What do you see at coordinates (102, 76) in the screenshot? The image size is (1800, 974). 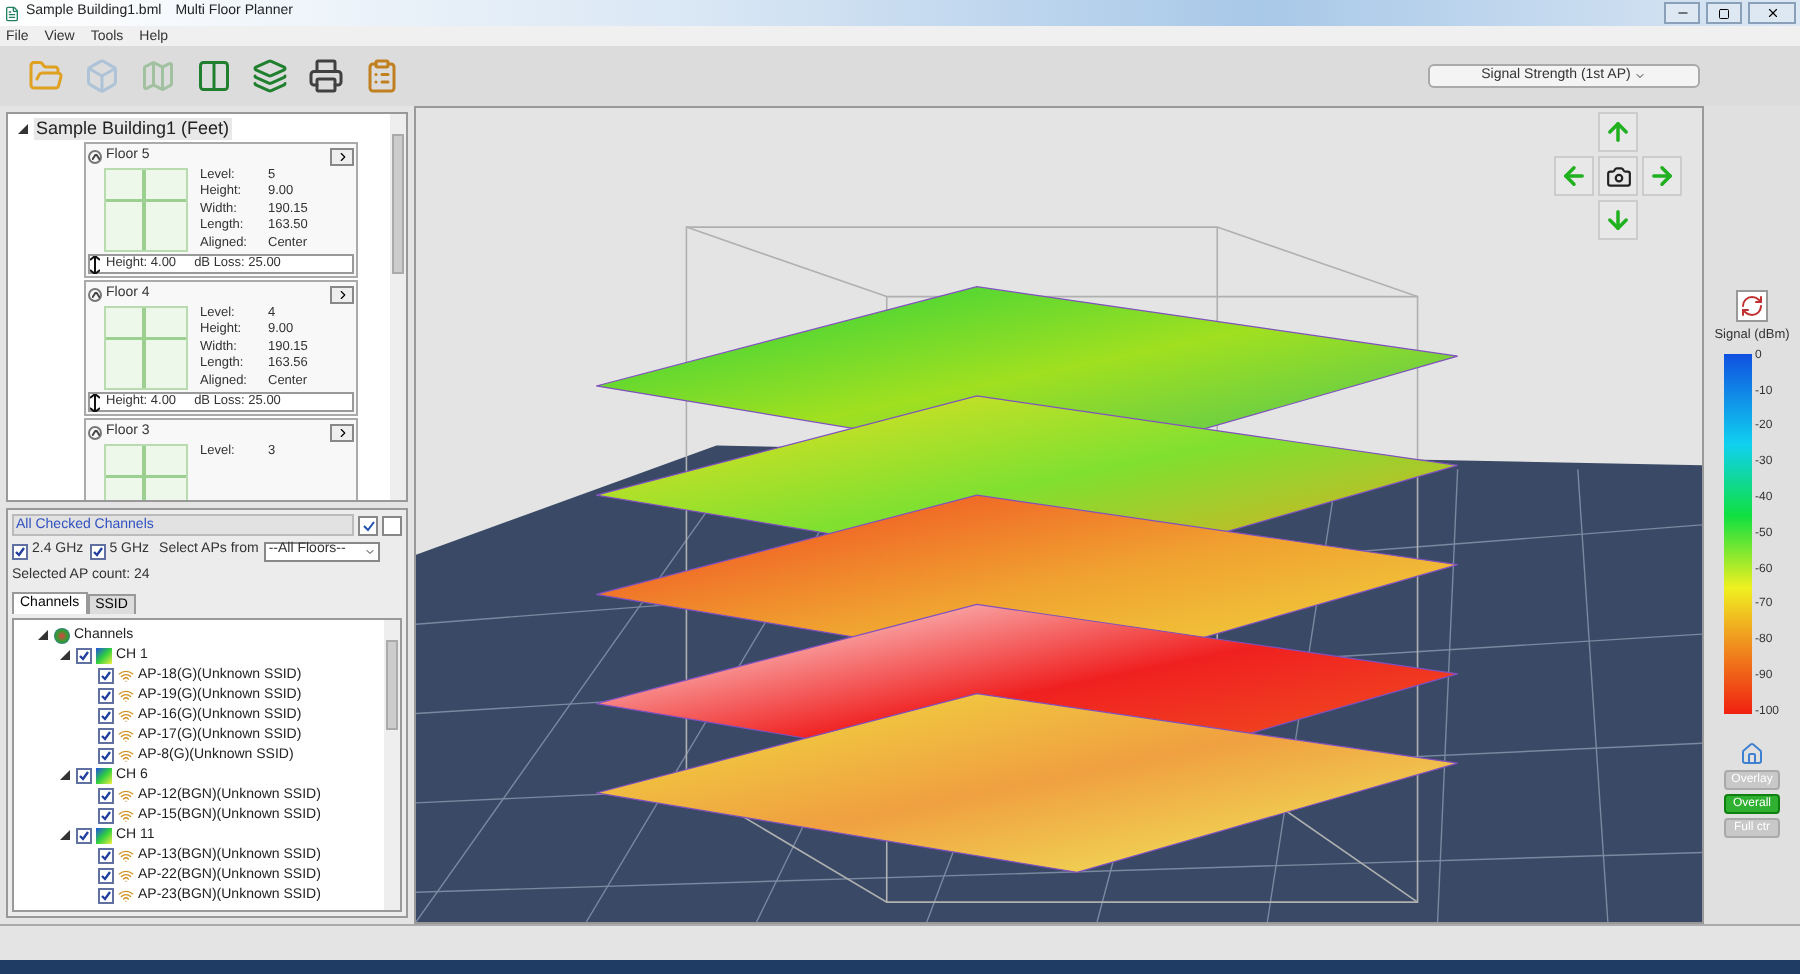 I see `cube-icon` at bounding box center [102, 76].